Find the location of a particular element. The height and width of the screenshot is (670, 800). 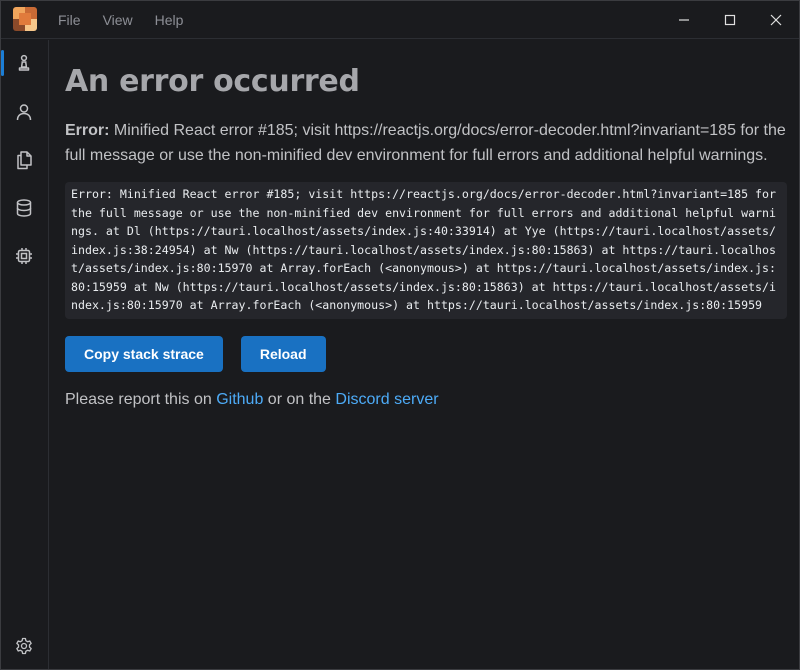

menu-file: File is located at coordinates (69, 20).